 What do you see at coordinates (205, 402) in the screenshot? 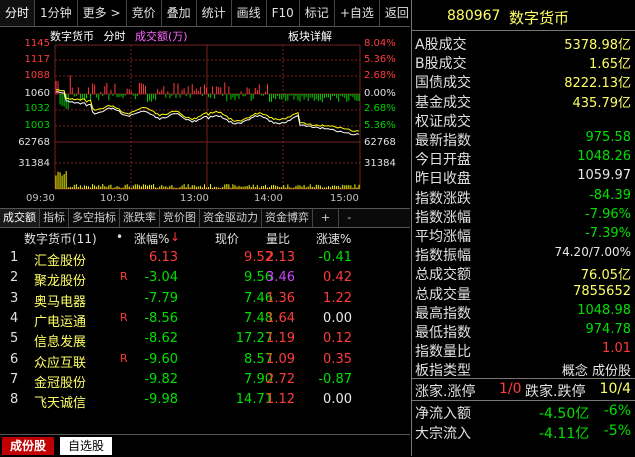
I see `table-row: 8 飞天诚信 -9.98 14.71 1.12 0.00` at bounding box center [205, 402].